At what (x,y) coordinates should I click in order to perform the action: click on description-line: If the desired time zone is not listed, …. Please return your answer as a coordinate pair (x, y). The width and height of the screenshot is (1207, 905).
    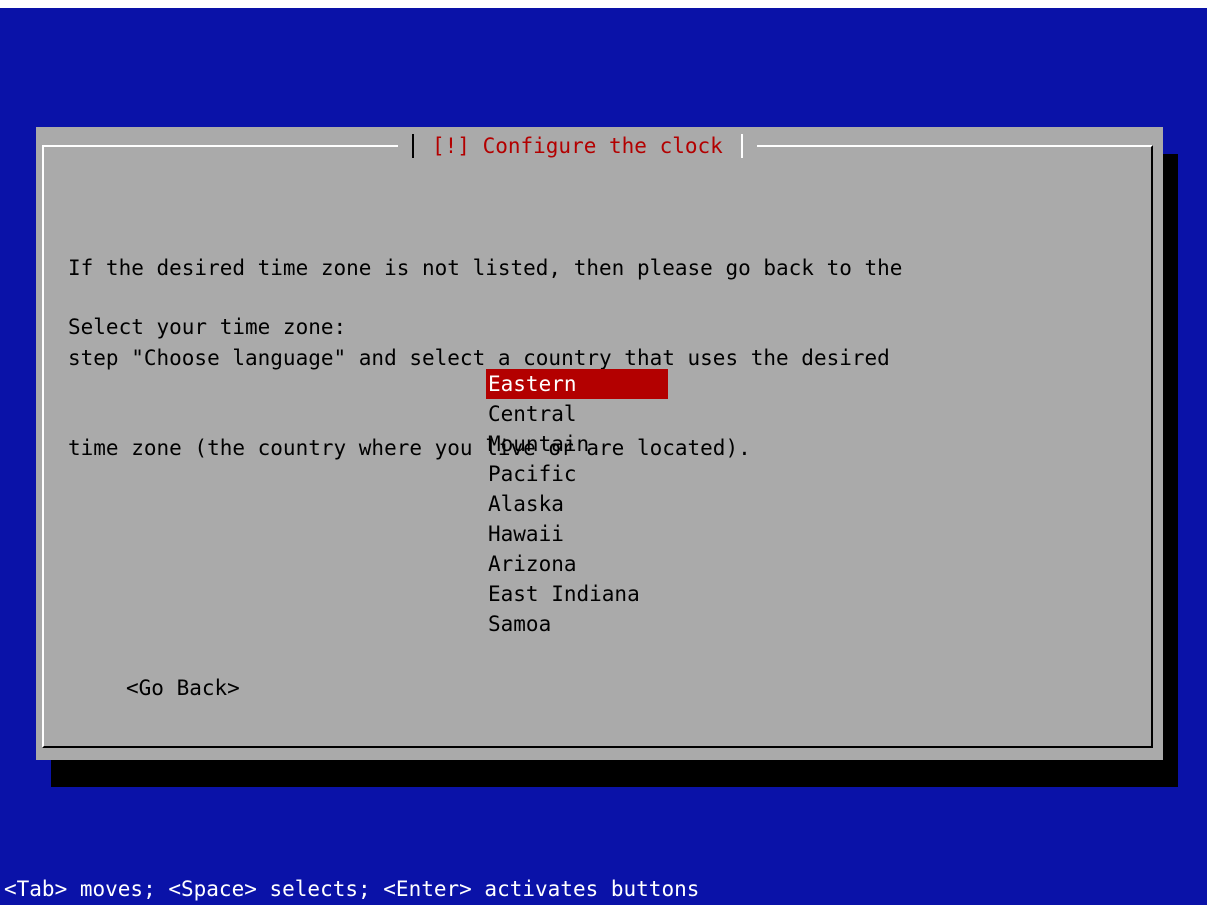
    Looking at the image, I should click on (485, 268).